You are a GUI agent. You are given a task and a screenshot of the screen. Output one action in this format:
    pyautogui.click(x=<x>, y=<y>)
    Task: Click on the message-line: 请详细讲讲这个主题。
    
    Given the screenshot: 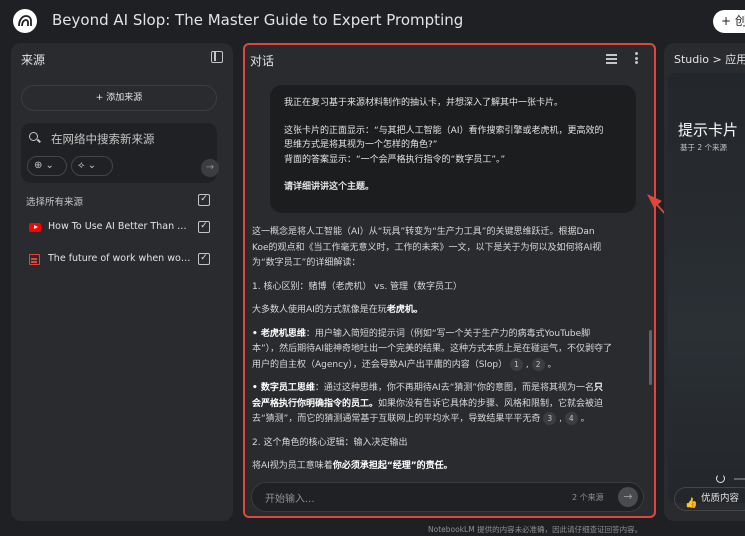 What is the action you would take?
    pyautogui.click(x=329, y=187)
    